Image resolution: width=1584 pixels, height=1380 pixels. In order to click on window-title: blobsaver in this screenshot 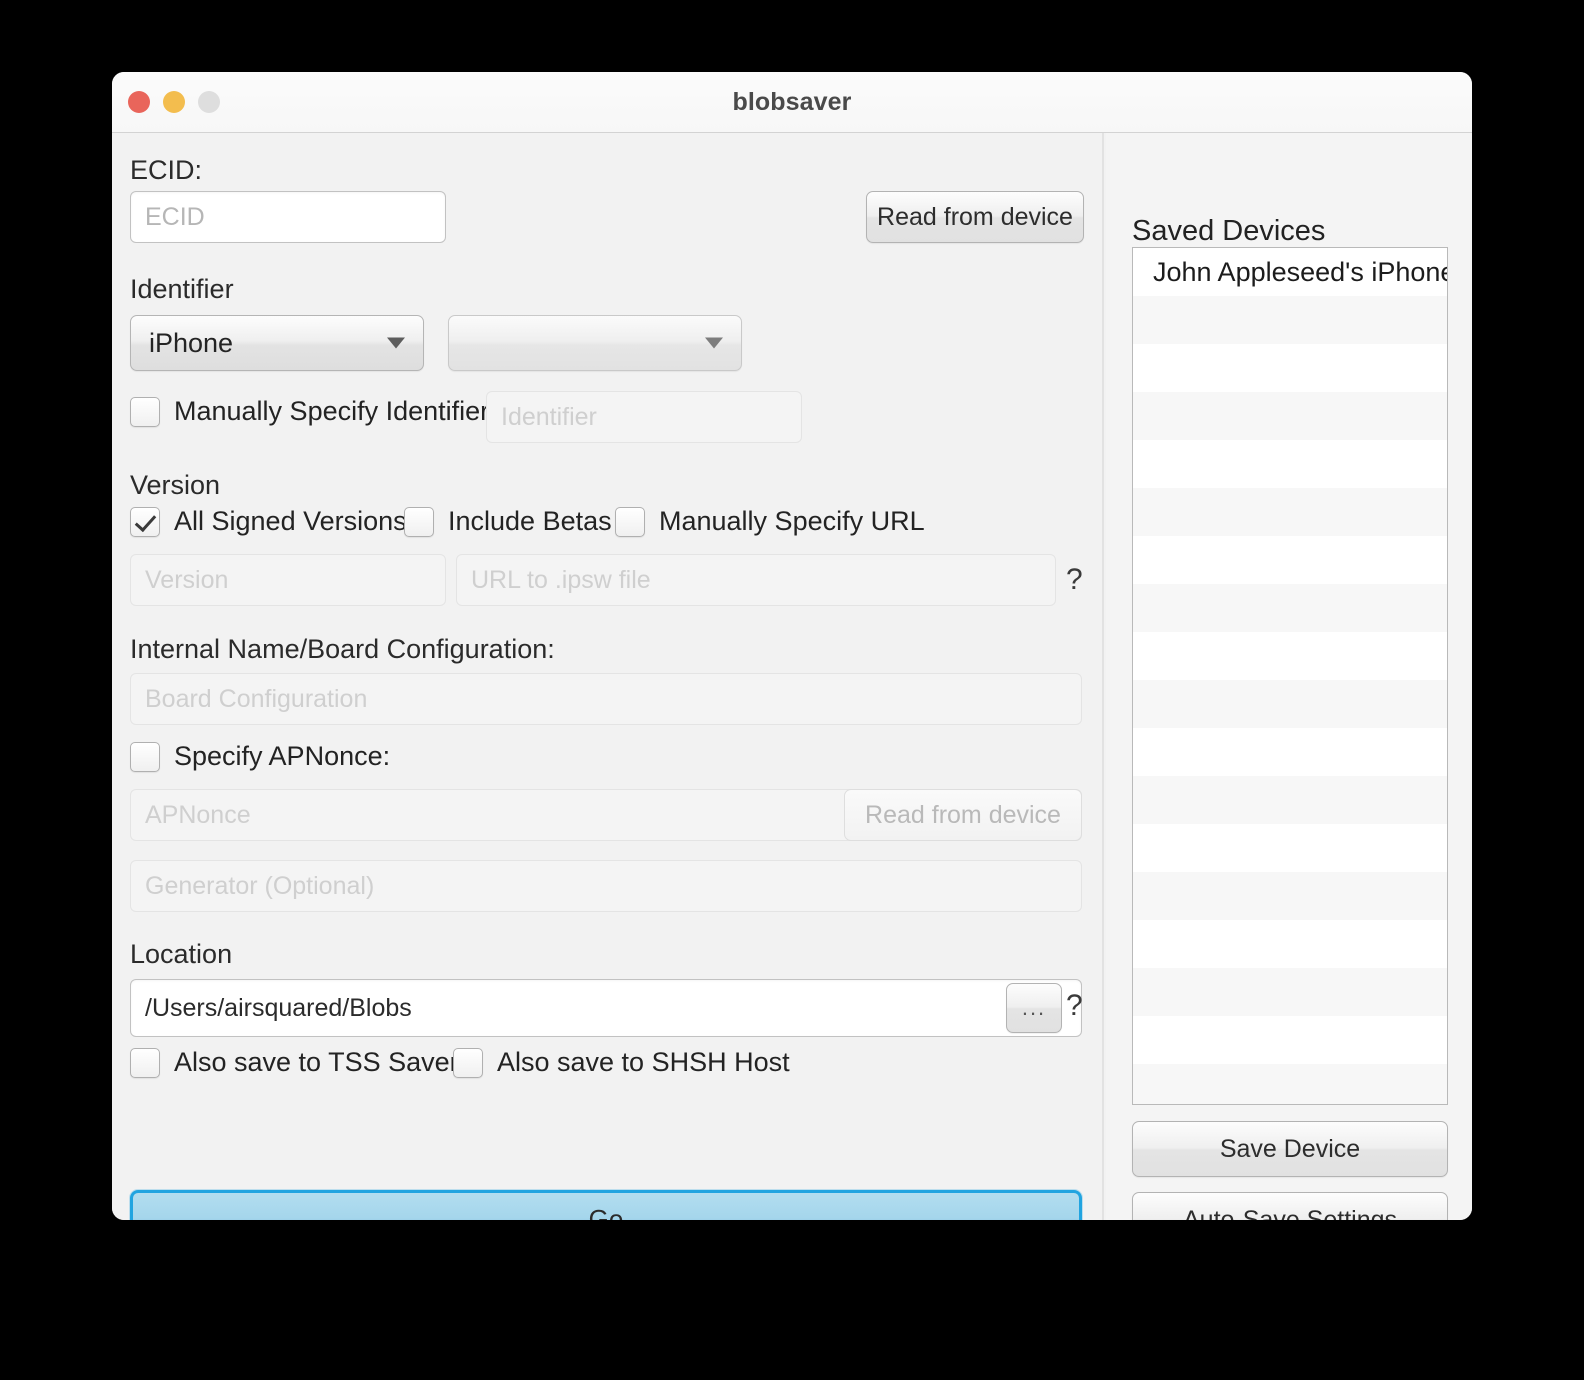, I will do `click(792, 102)`.